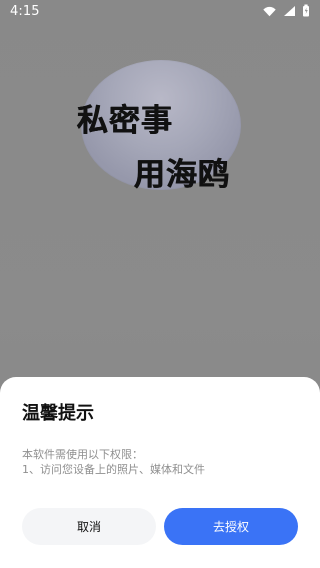 The width and height of the screenshot is (320, 568). Describe the element at coordinates (182, 175) in the screenshot. I see `splash-text-line-2: 用海鸥` at that location.